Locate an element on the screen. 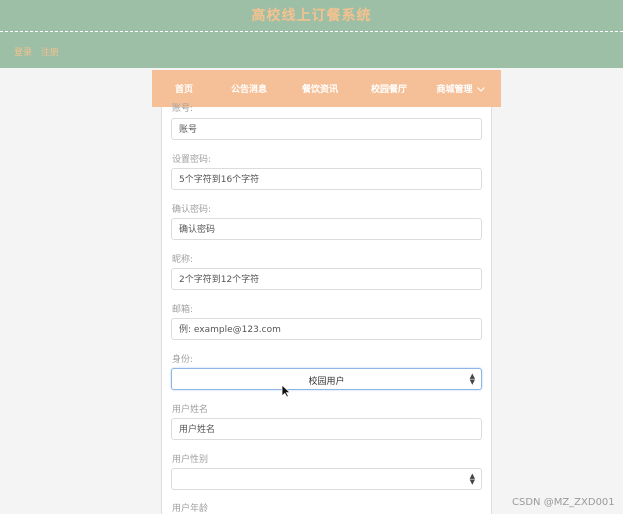 The image size is (623, 514). chevron-down-icon is located at coordinates (480, 89).